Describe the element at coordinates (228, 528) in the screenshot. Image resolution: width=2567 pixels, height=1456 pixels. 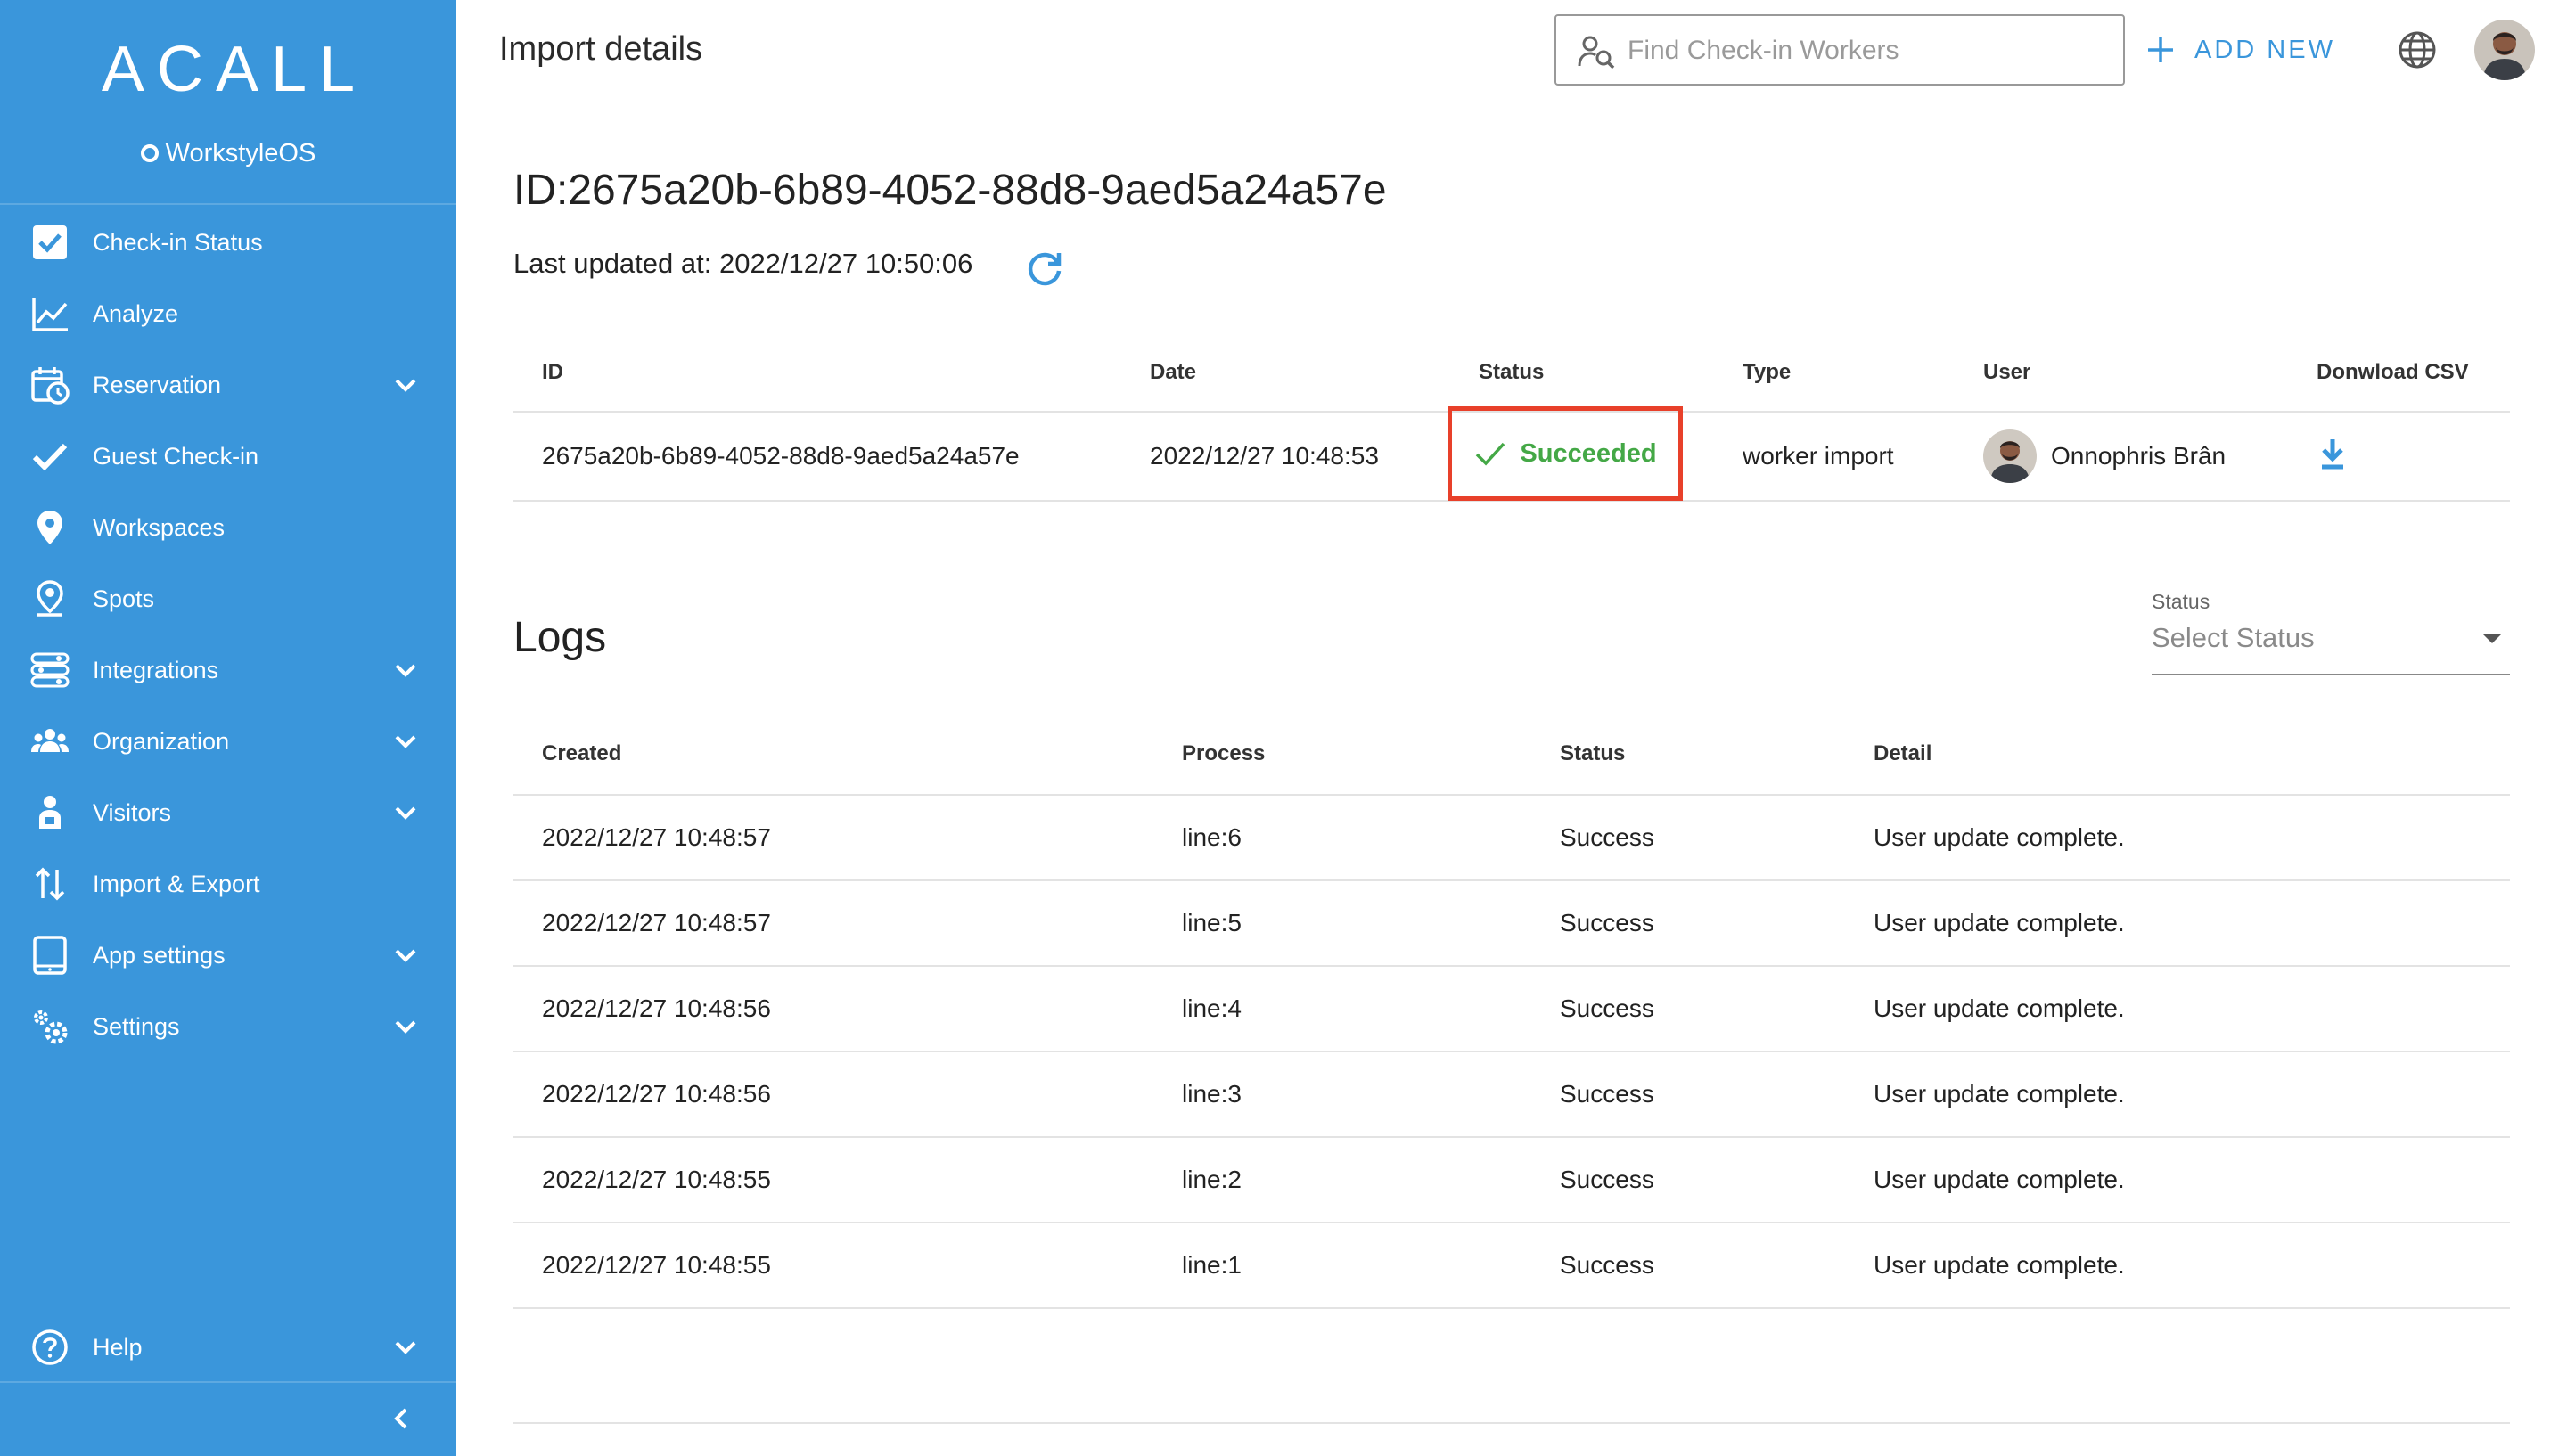
I see `sidebar-item-workspaces: Workspaces` at that location.